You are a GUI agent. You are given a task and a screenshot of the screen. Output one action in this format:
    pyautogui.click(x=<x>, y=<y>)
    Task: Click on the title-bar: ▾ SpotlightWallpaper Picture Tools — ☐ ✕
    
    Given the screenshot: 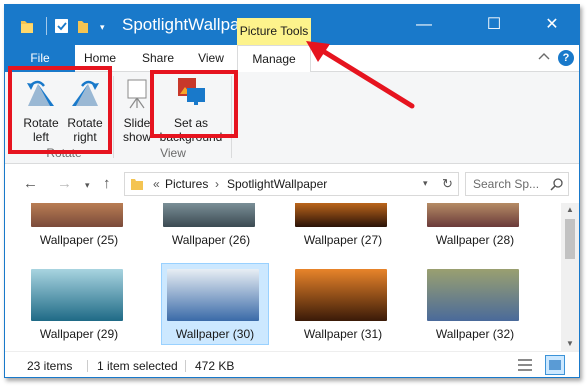 What is the action you would take?
    pyautogui.click(x=292, y=25)
    